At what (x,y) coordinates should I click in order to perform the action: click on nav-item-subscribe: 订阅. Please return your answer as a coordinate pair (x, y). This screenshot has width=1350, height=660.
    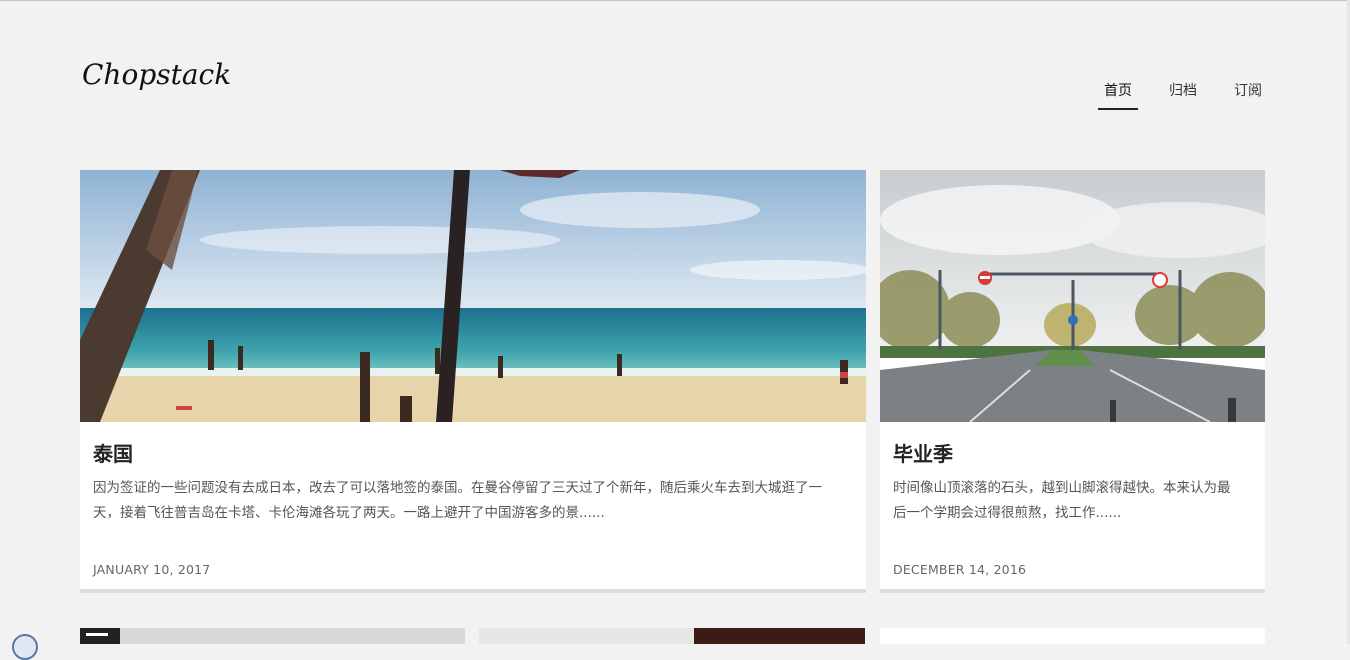
    Looking at the image, I should click on (1248, 93).